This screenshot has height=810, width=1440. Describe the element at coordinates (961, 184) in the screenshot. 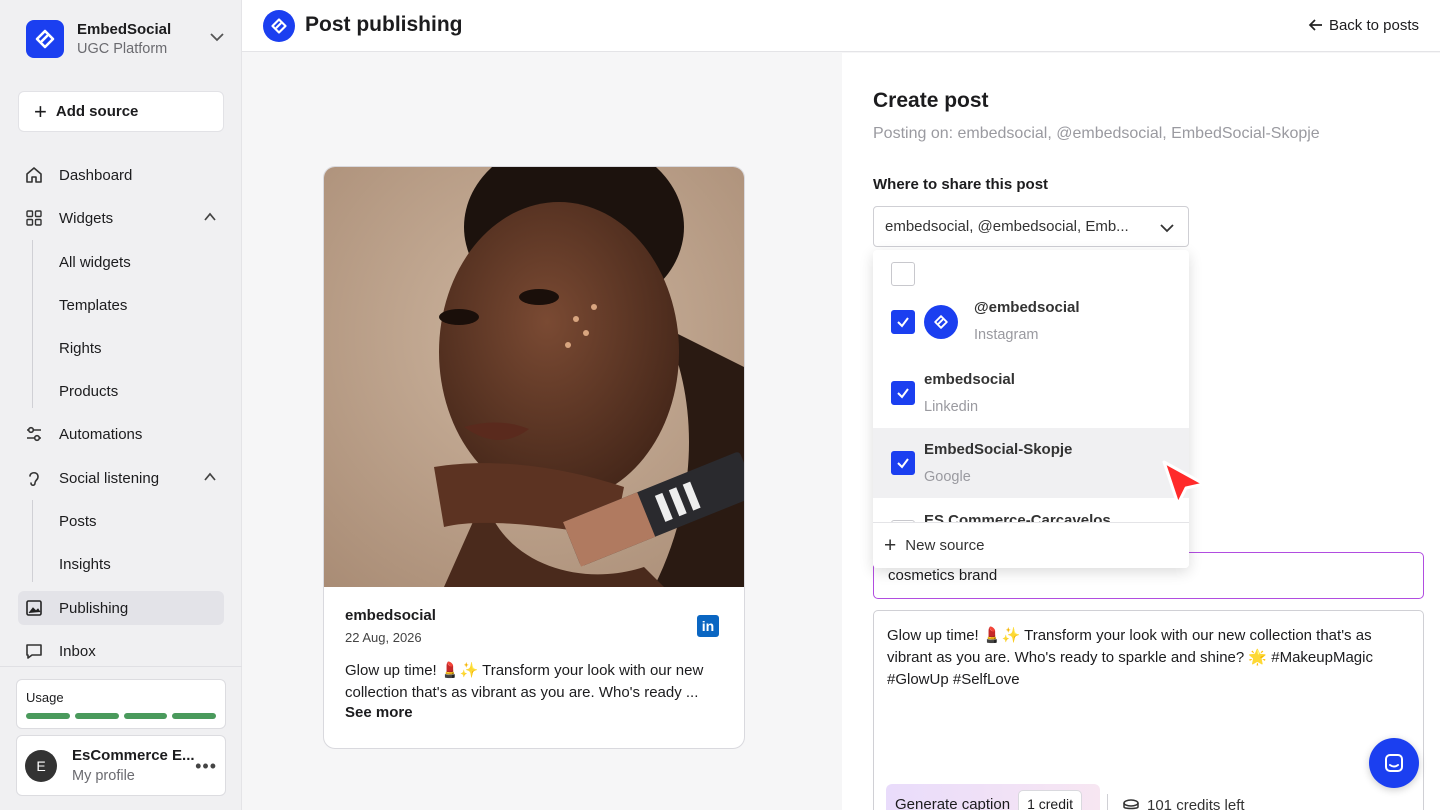

I see `share-label: Where to share this post` at that location.